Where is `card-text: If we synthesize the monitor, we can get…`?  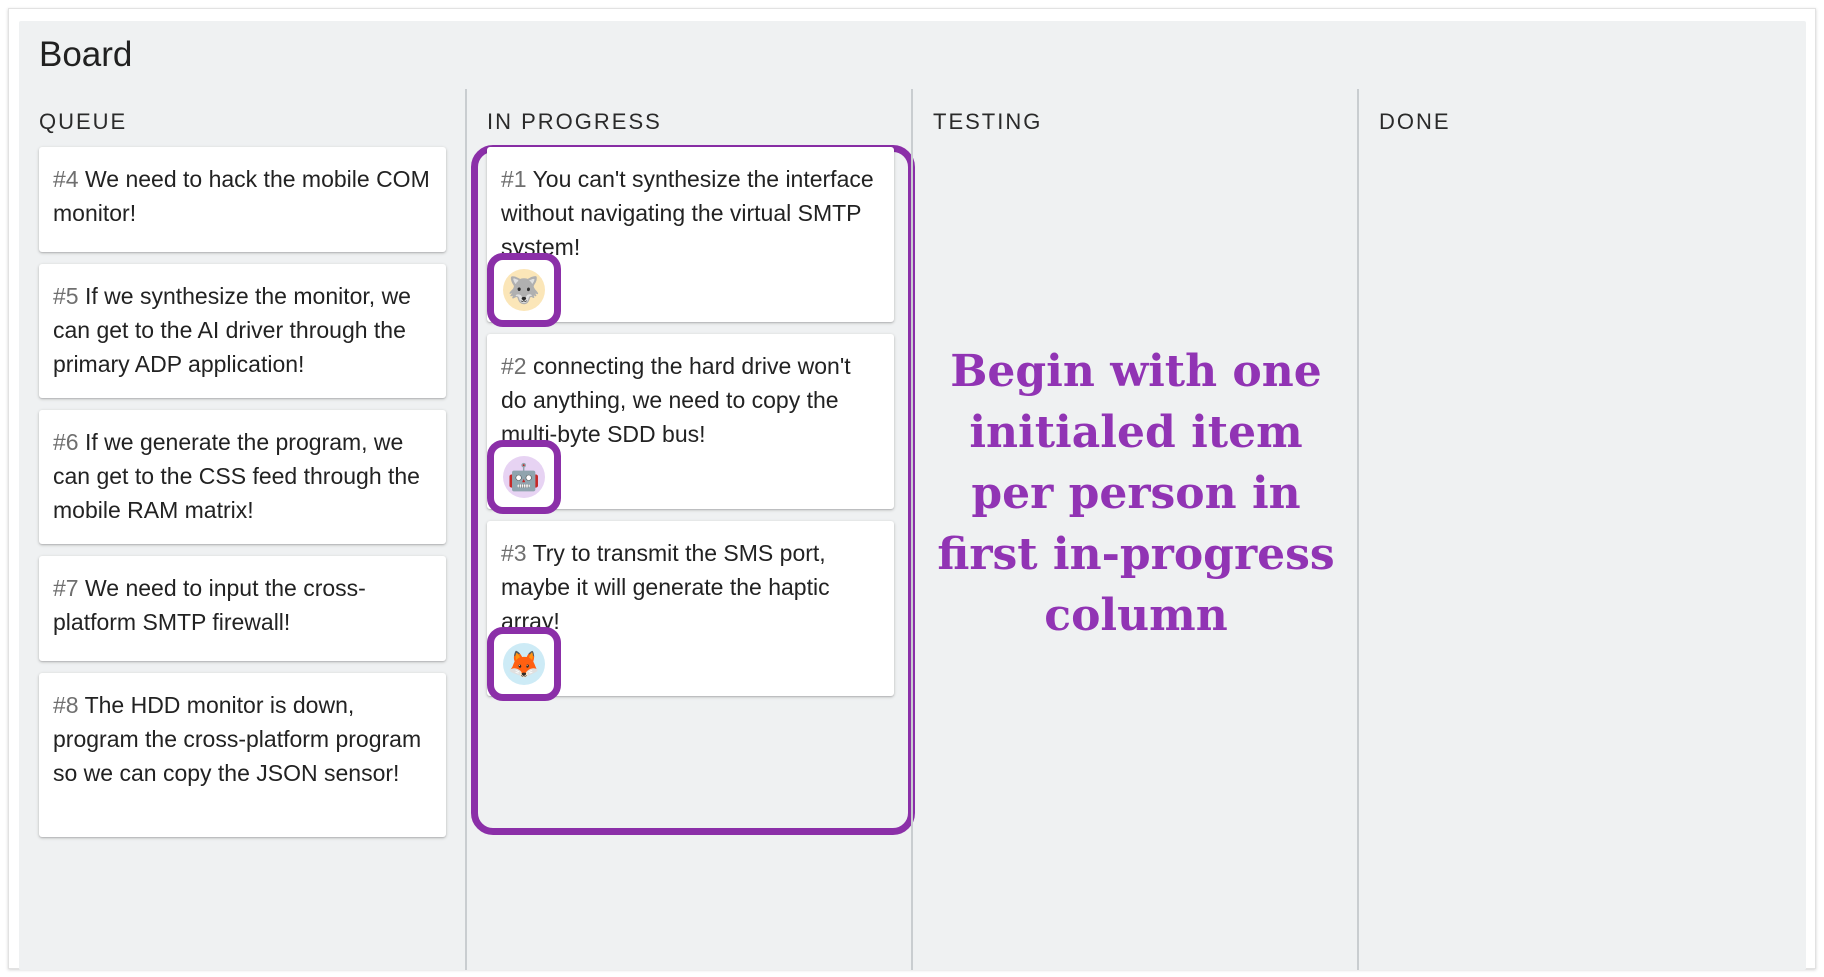 card-text: If we synthesize the monitor, we can get… is located at coordinates (232, 330).